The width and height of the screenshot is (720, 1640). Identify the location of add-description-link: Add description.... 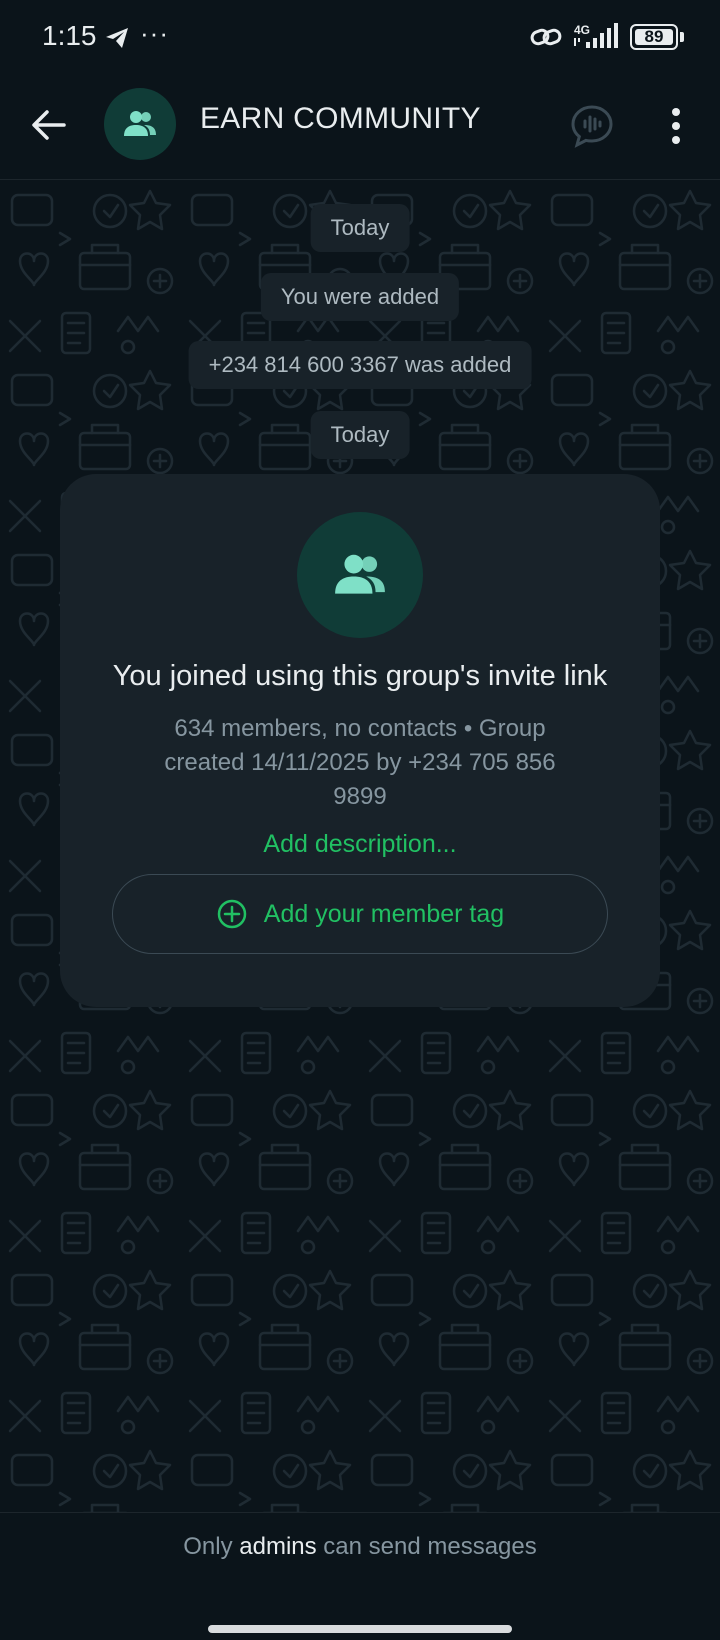
(360, 844).